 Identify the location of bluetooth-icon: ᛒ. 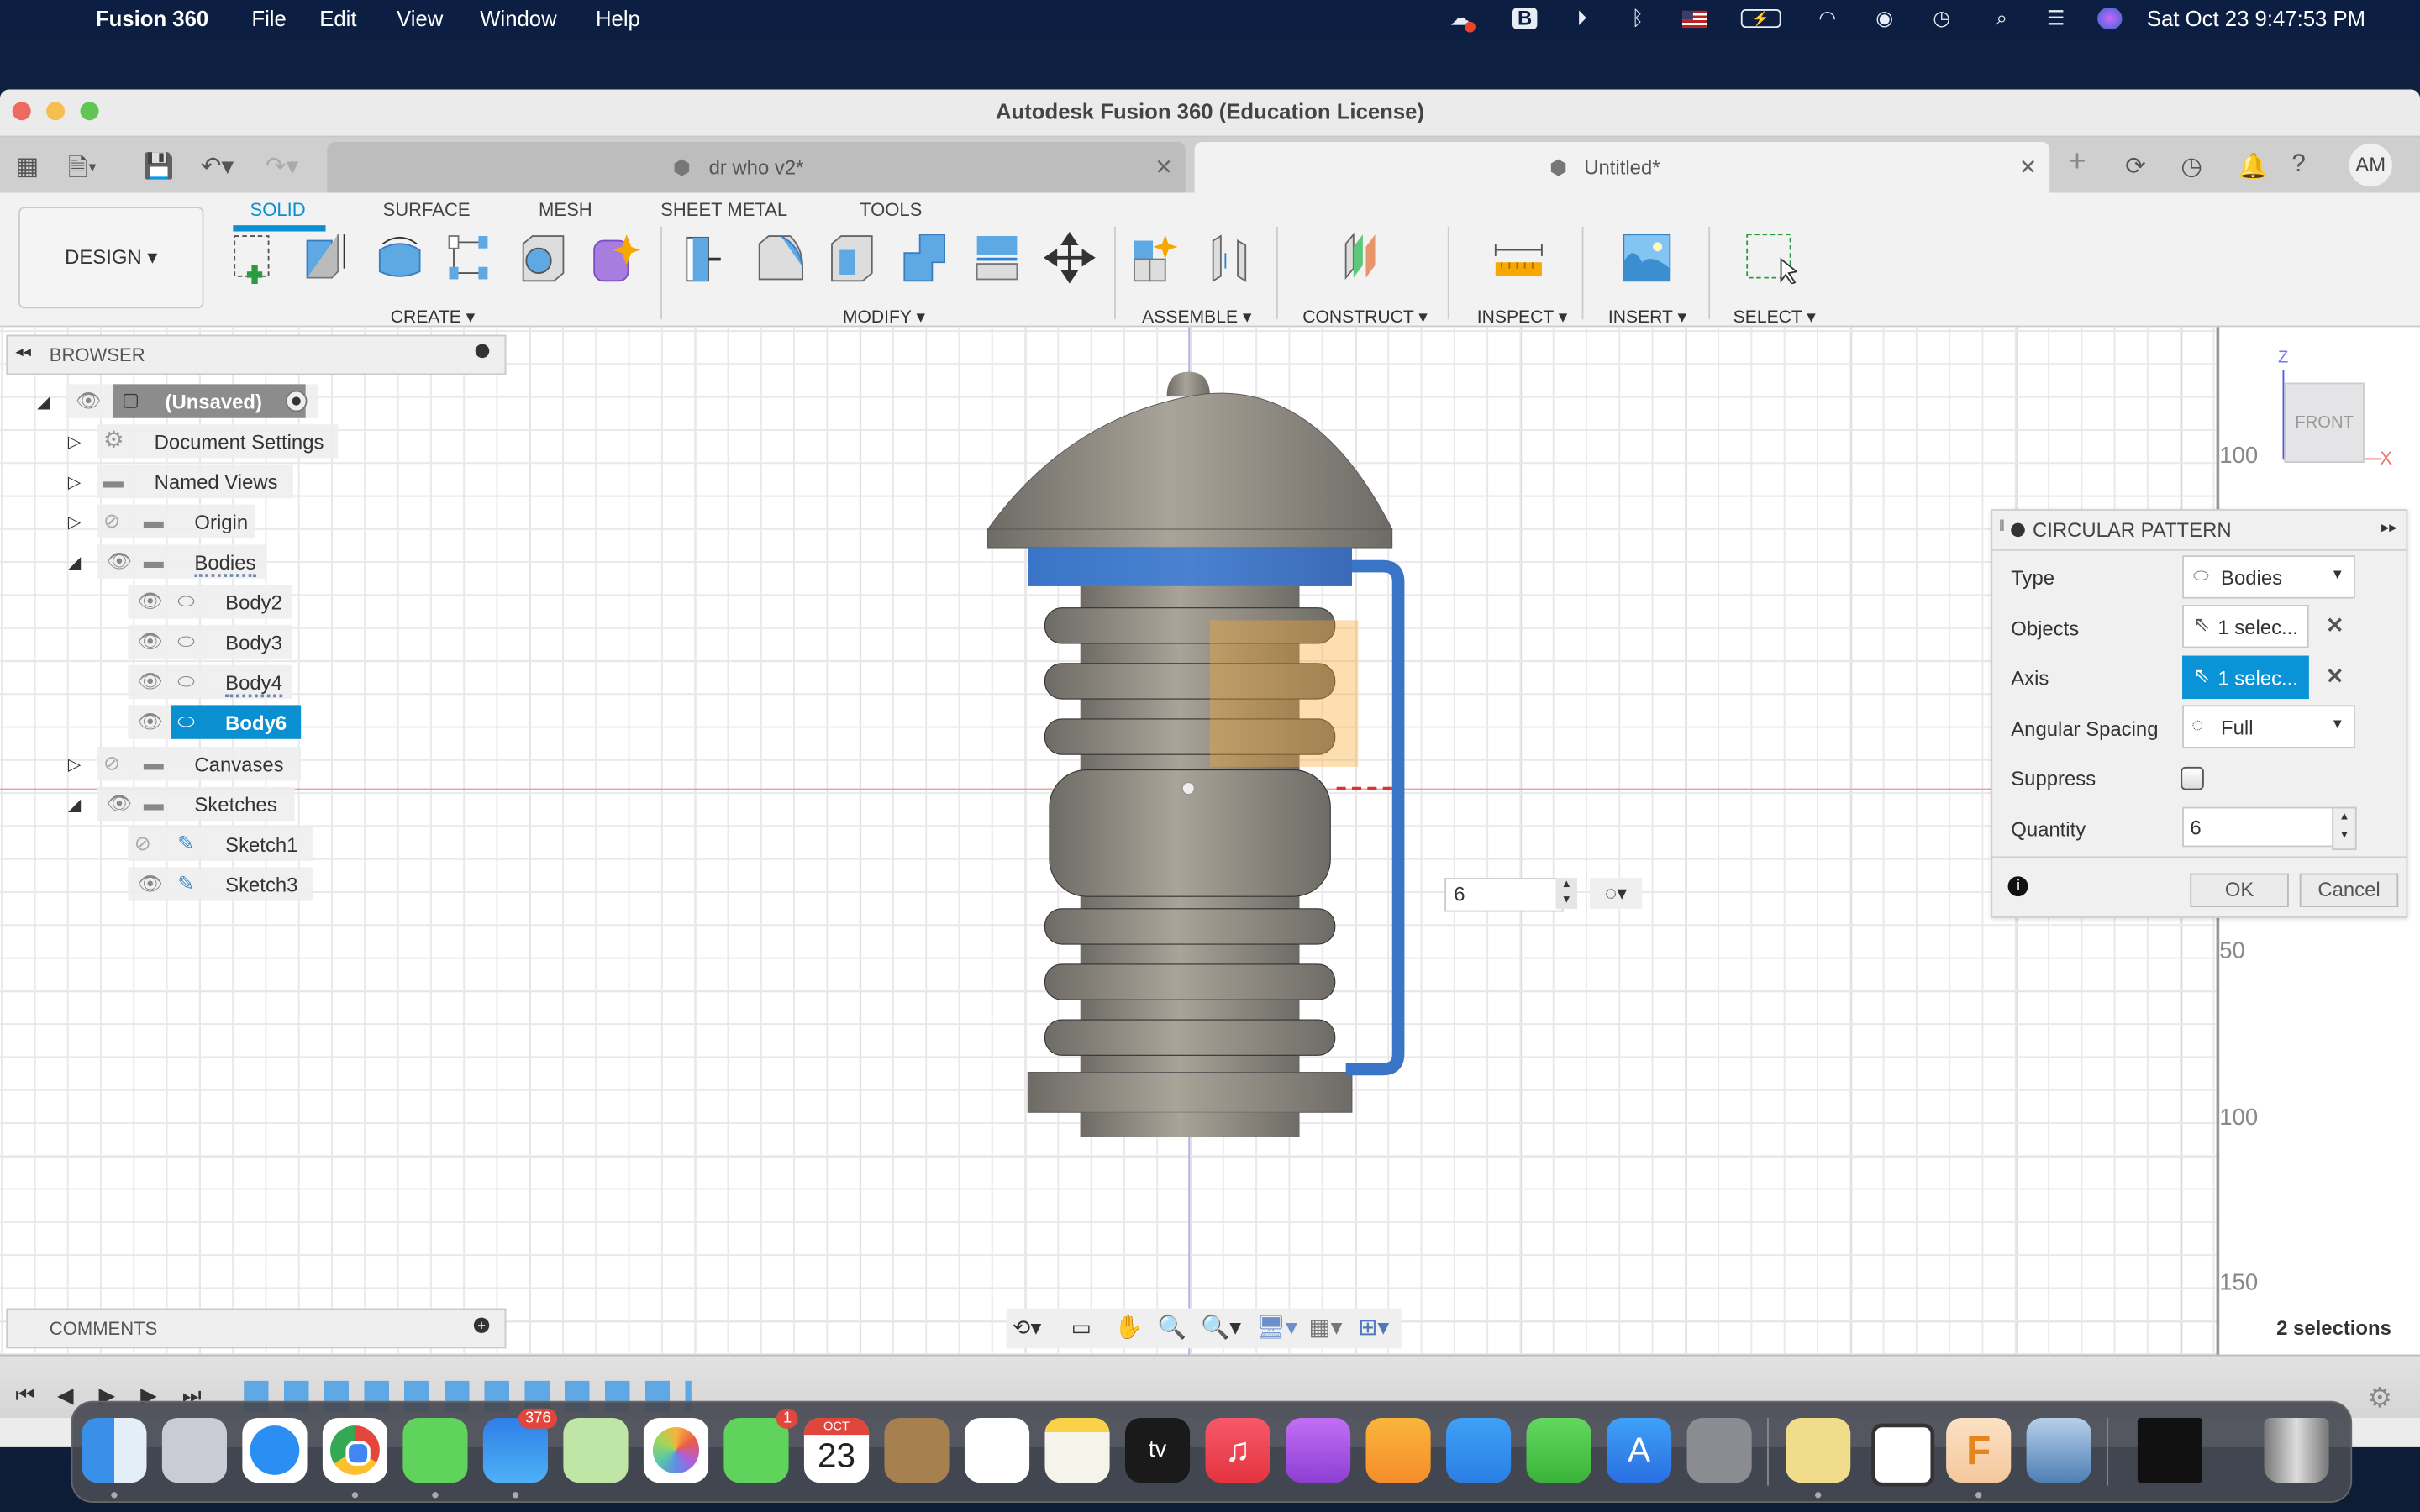
(1637, 18).